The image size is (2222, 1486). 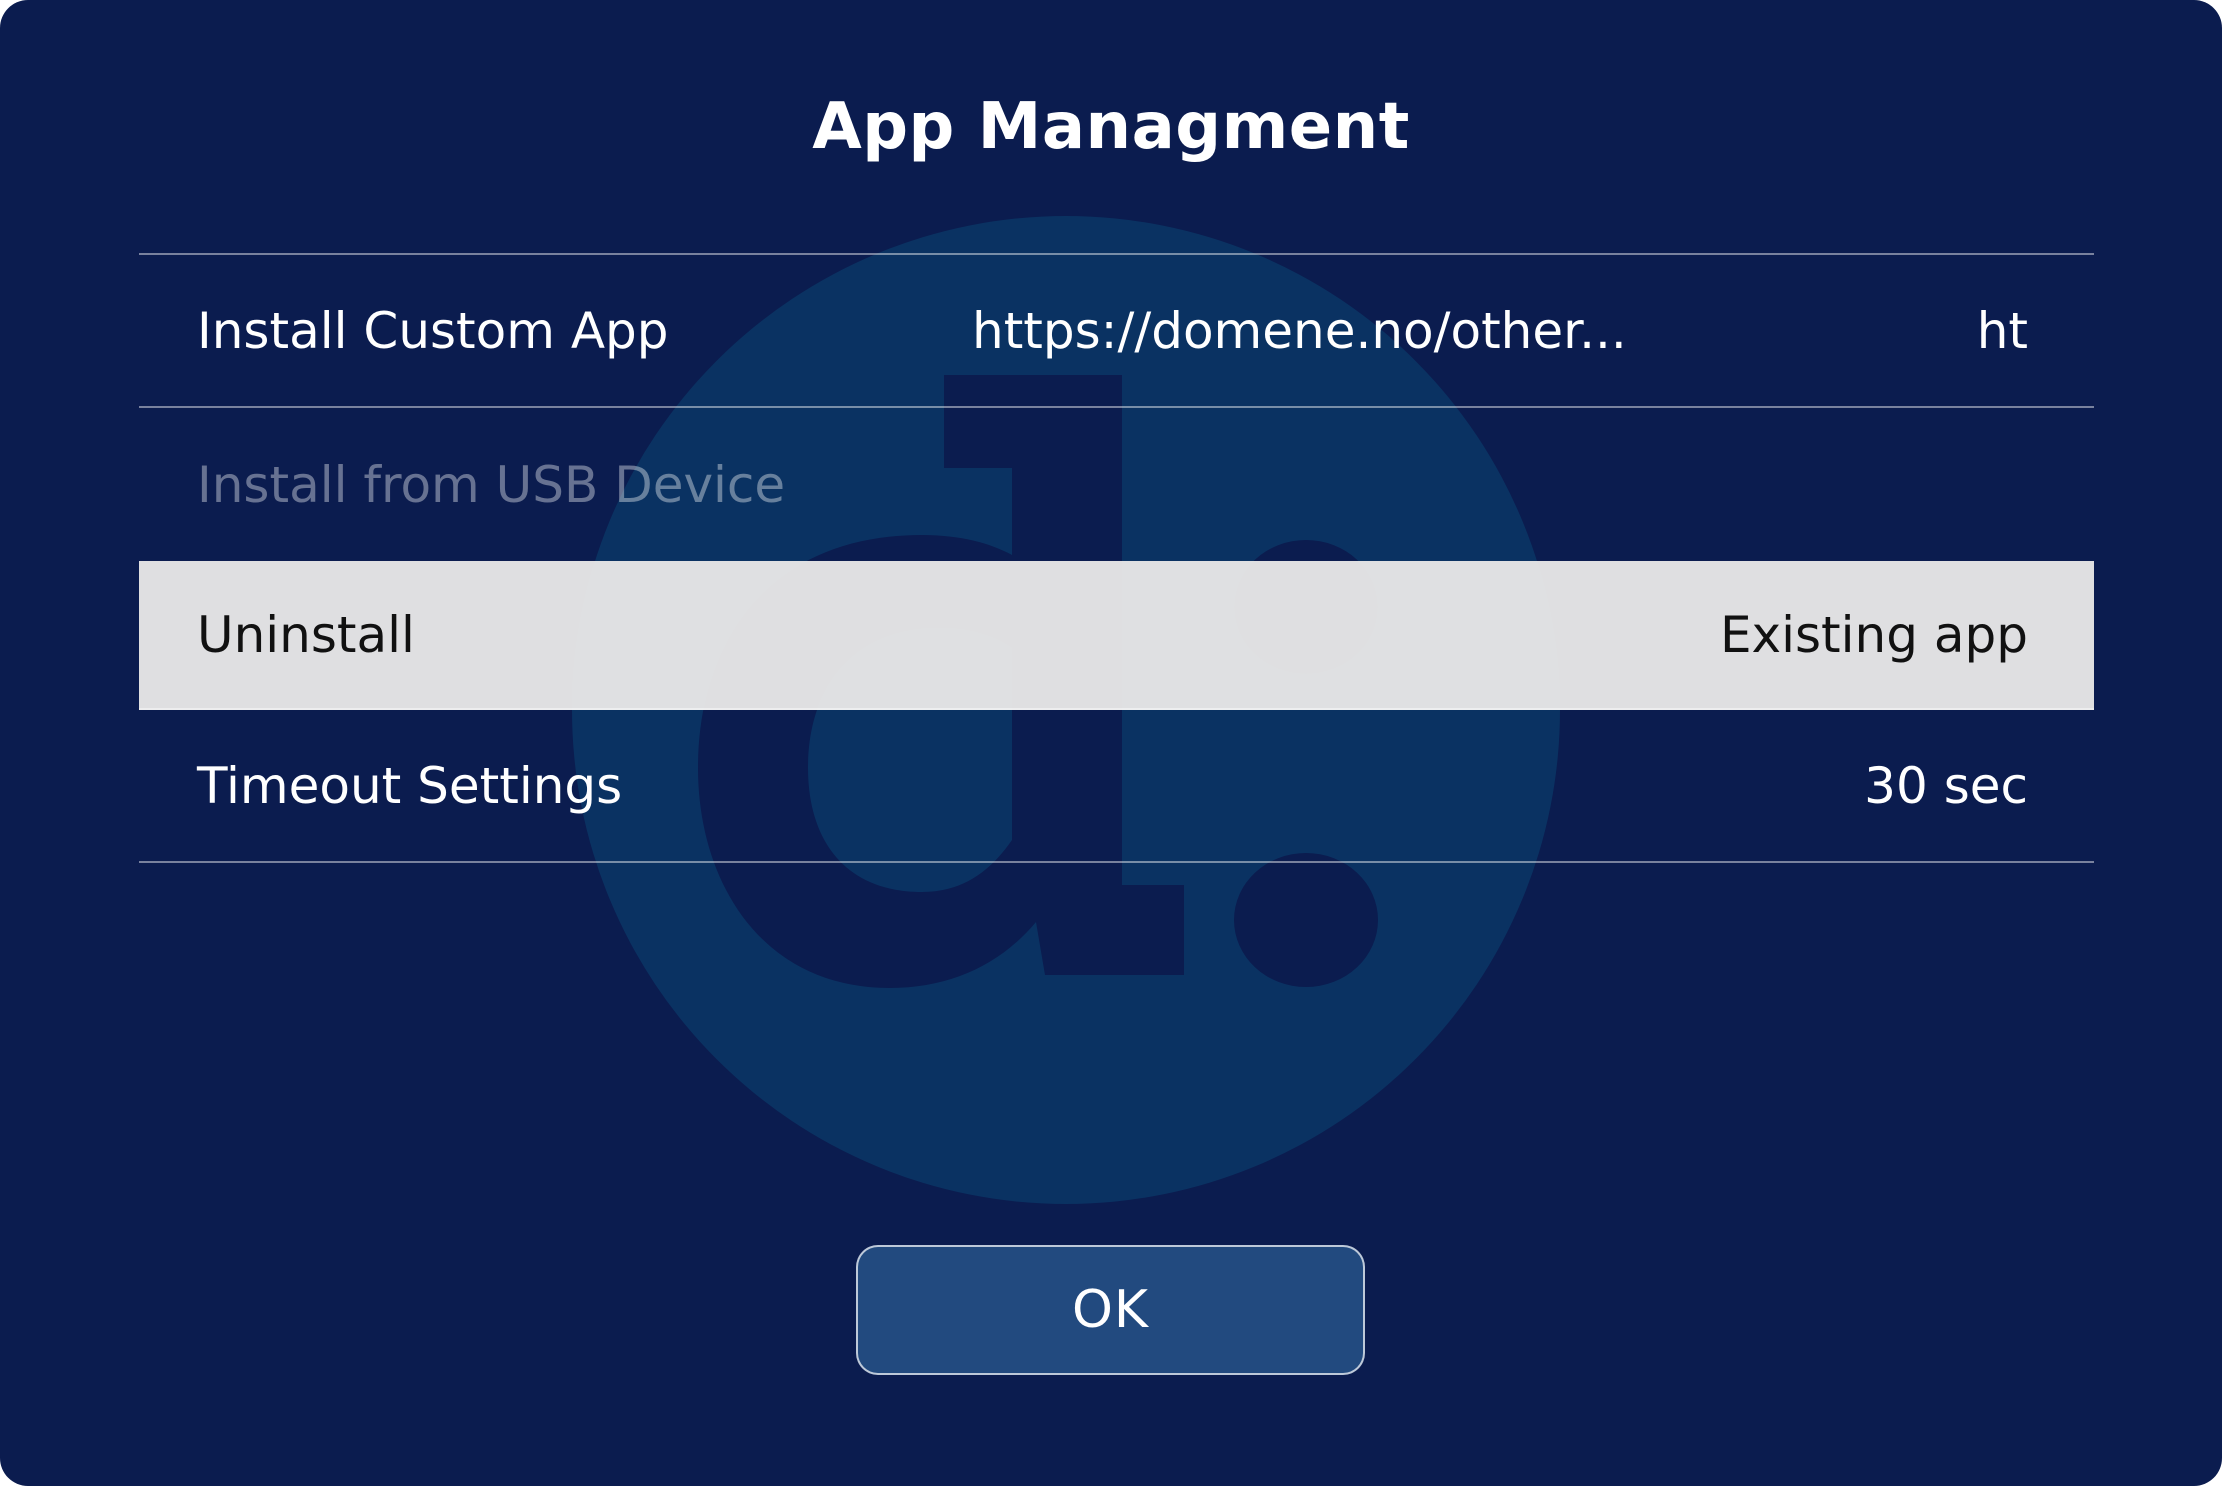 I want to click on menu-item-label: Uninstall, so click(x=306, y=634).